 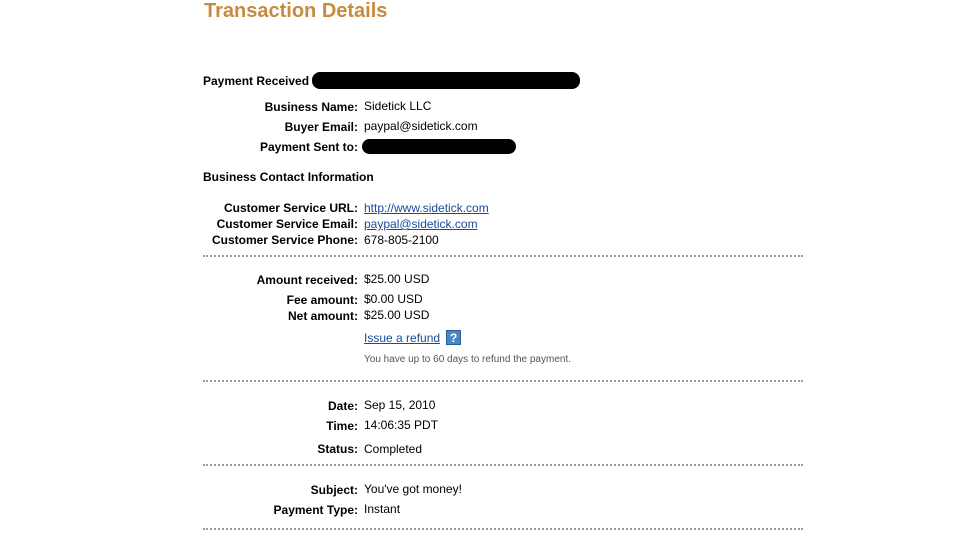 I want to click on fee-amount-value: $0.00 USD, so click(x=393, y=299).